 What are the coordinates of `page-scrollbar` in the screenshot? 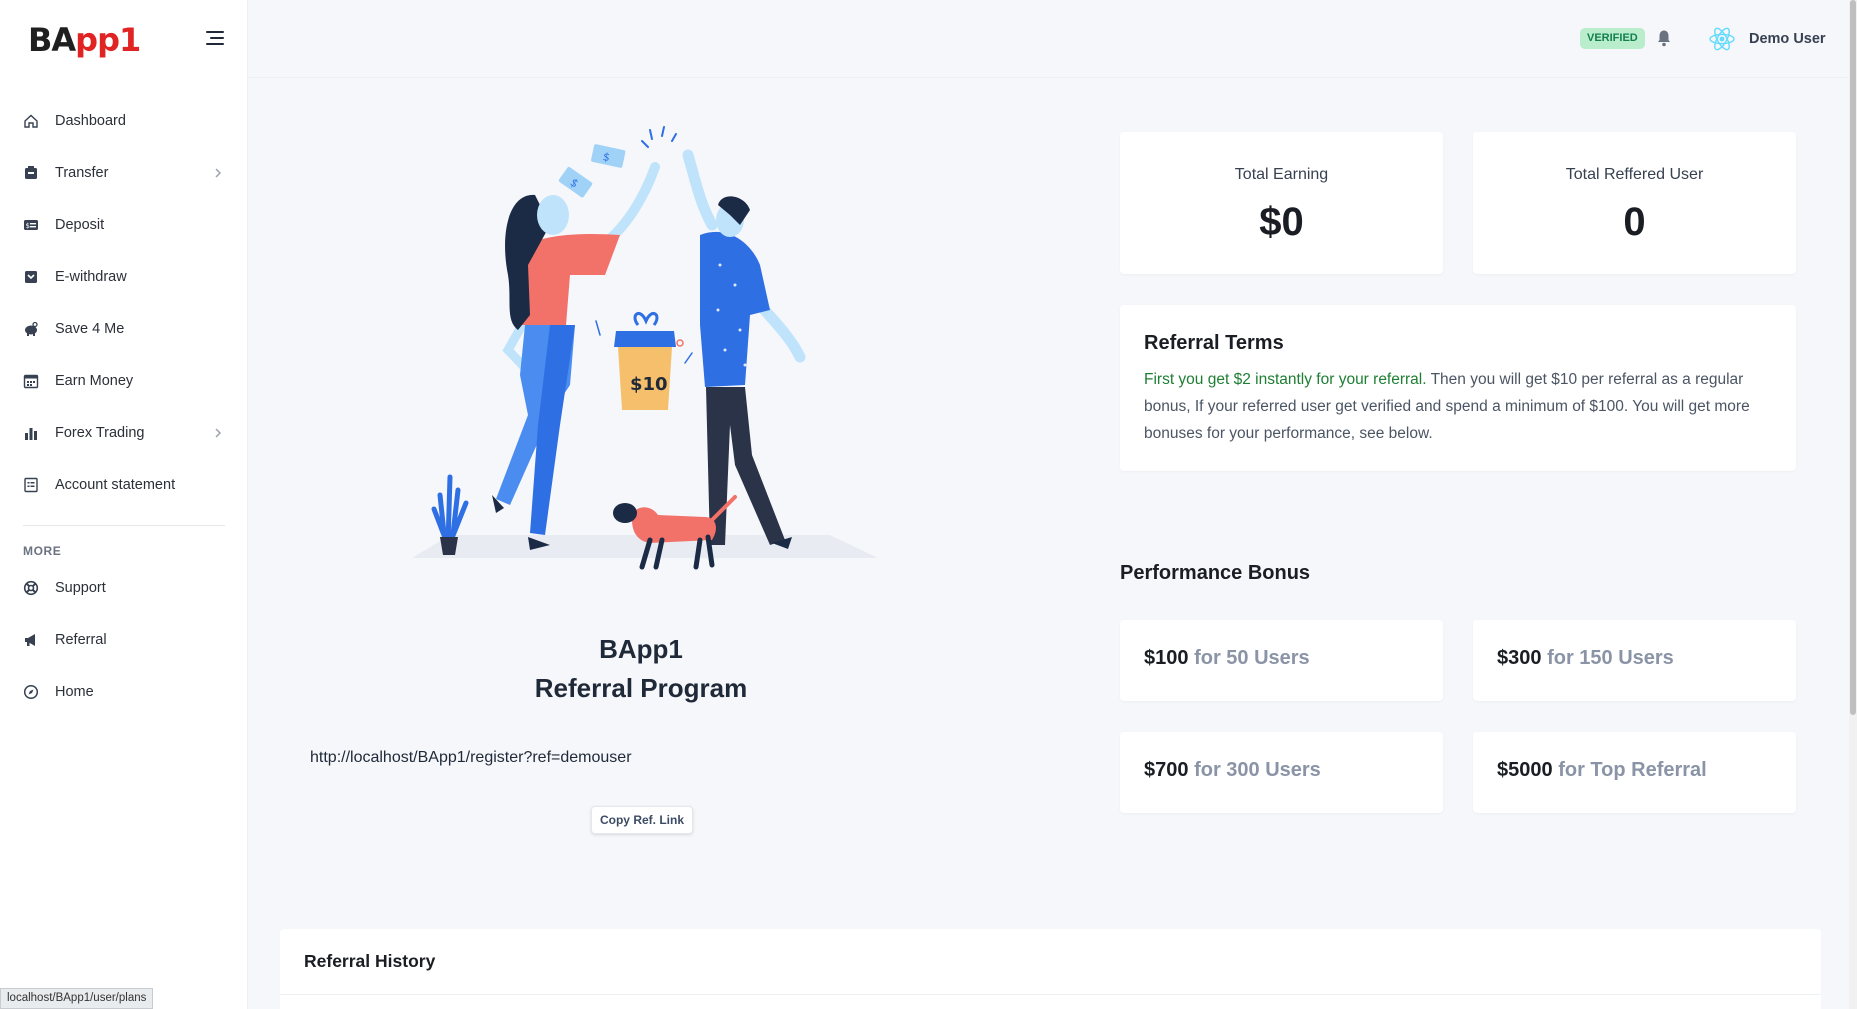 It's located at (1853, 504).